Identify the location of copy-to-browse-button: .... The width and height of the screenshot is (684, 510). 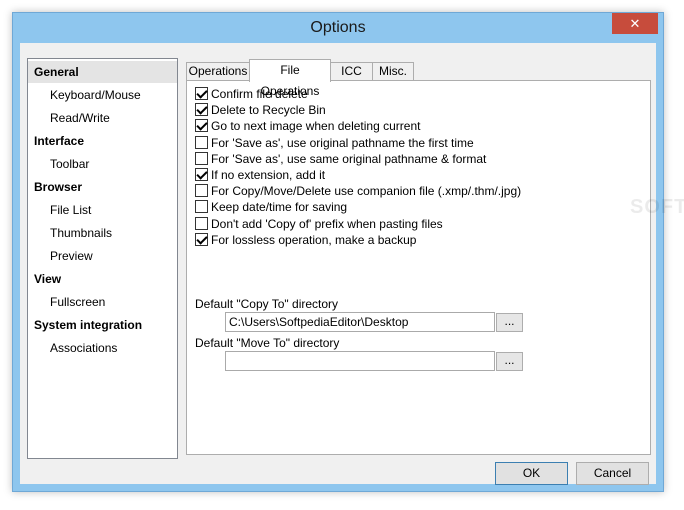
(509, 322).